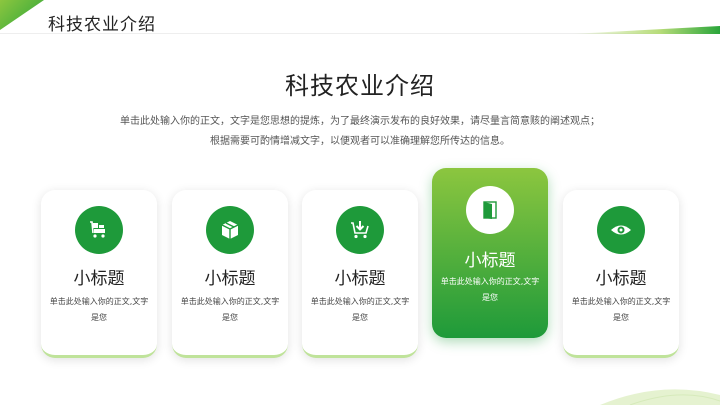 The height and width of the screenshot is (405, 720). I want to click on feature-card-4-active: 小标题 单击此处输入你的正文,文字是您, so click(490, 253).